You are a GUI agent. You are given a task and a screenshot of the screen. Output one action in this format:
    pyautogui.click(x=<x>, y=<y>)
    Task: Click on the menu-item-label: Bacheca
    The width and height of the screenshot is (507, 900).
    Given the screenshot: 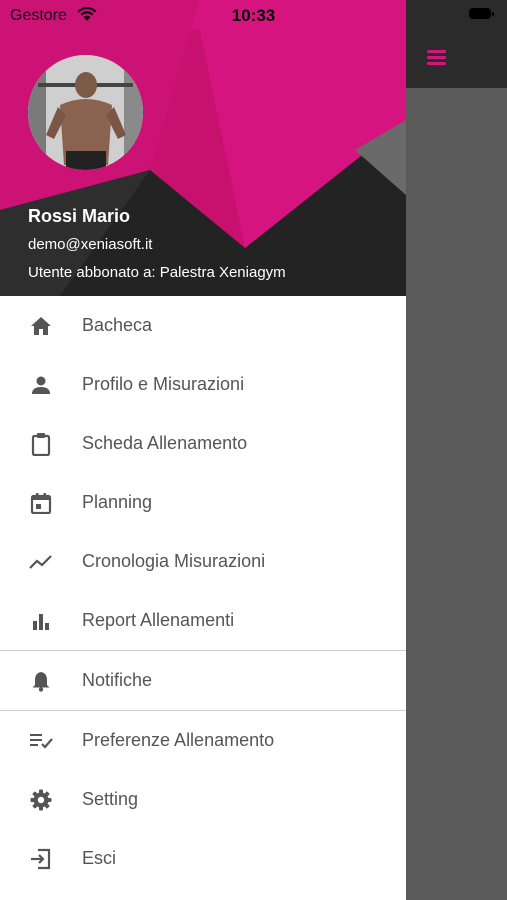 What is the action you would take?
    pyautogui.click(x=117, y=325)
    